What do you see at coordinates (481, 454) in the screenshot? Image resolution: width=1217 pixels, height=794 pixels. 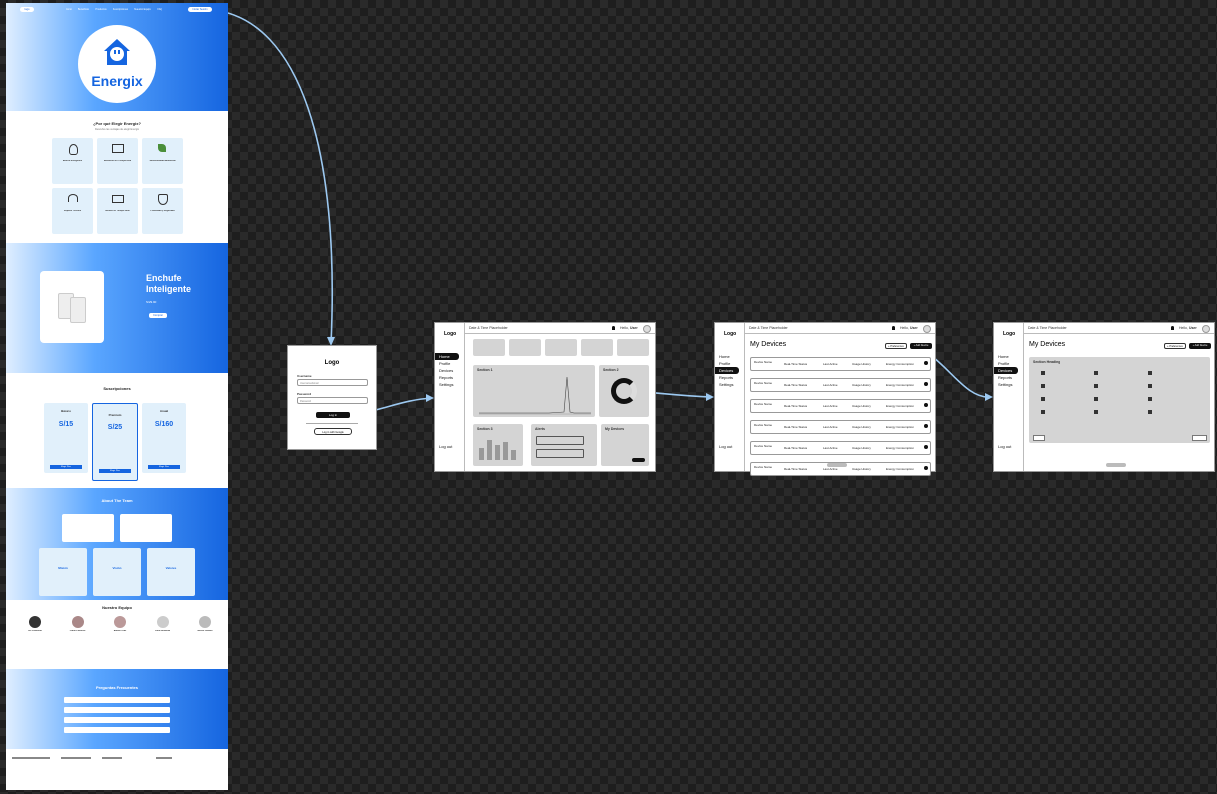 I see `bar` at bounding box center [481, 454].